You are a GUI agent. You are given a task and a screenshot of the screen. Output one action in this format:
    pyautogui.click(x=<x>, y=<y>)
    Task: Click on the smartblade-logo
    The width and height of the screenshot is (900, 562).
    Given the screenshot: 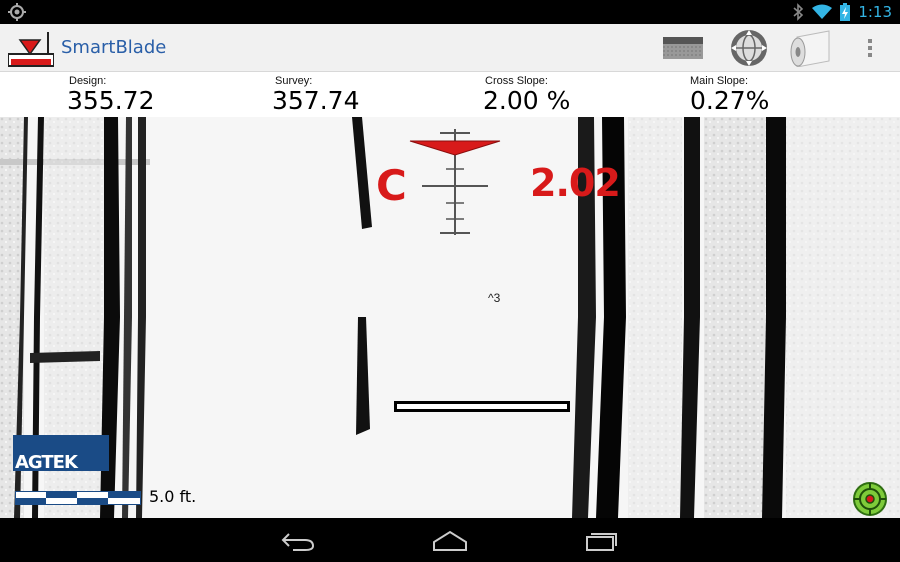 What is the action you would take?
    pyautogui.click(x=31, y=50)
    